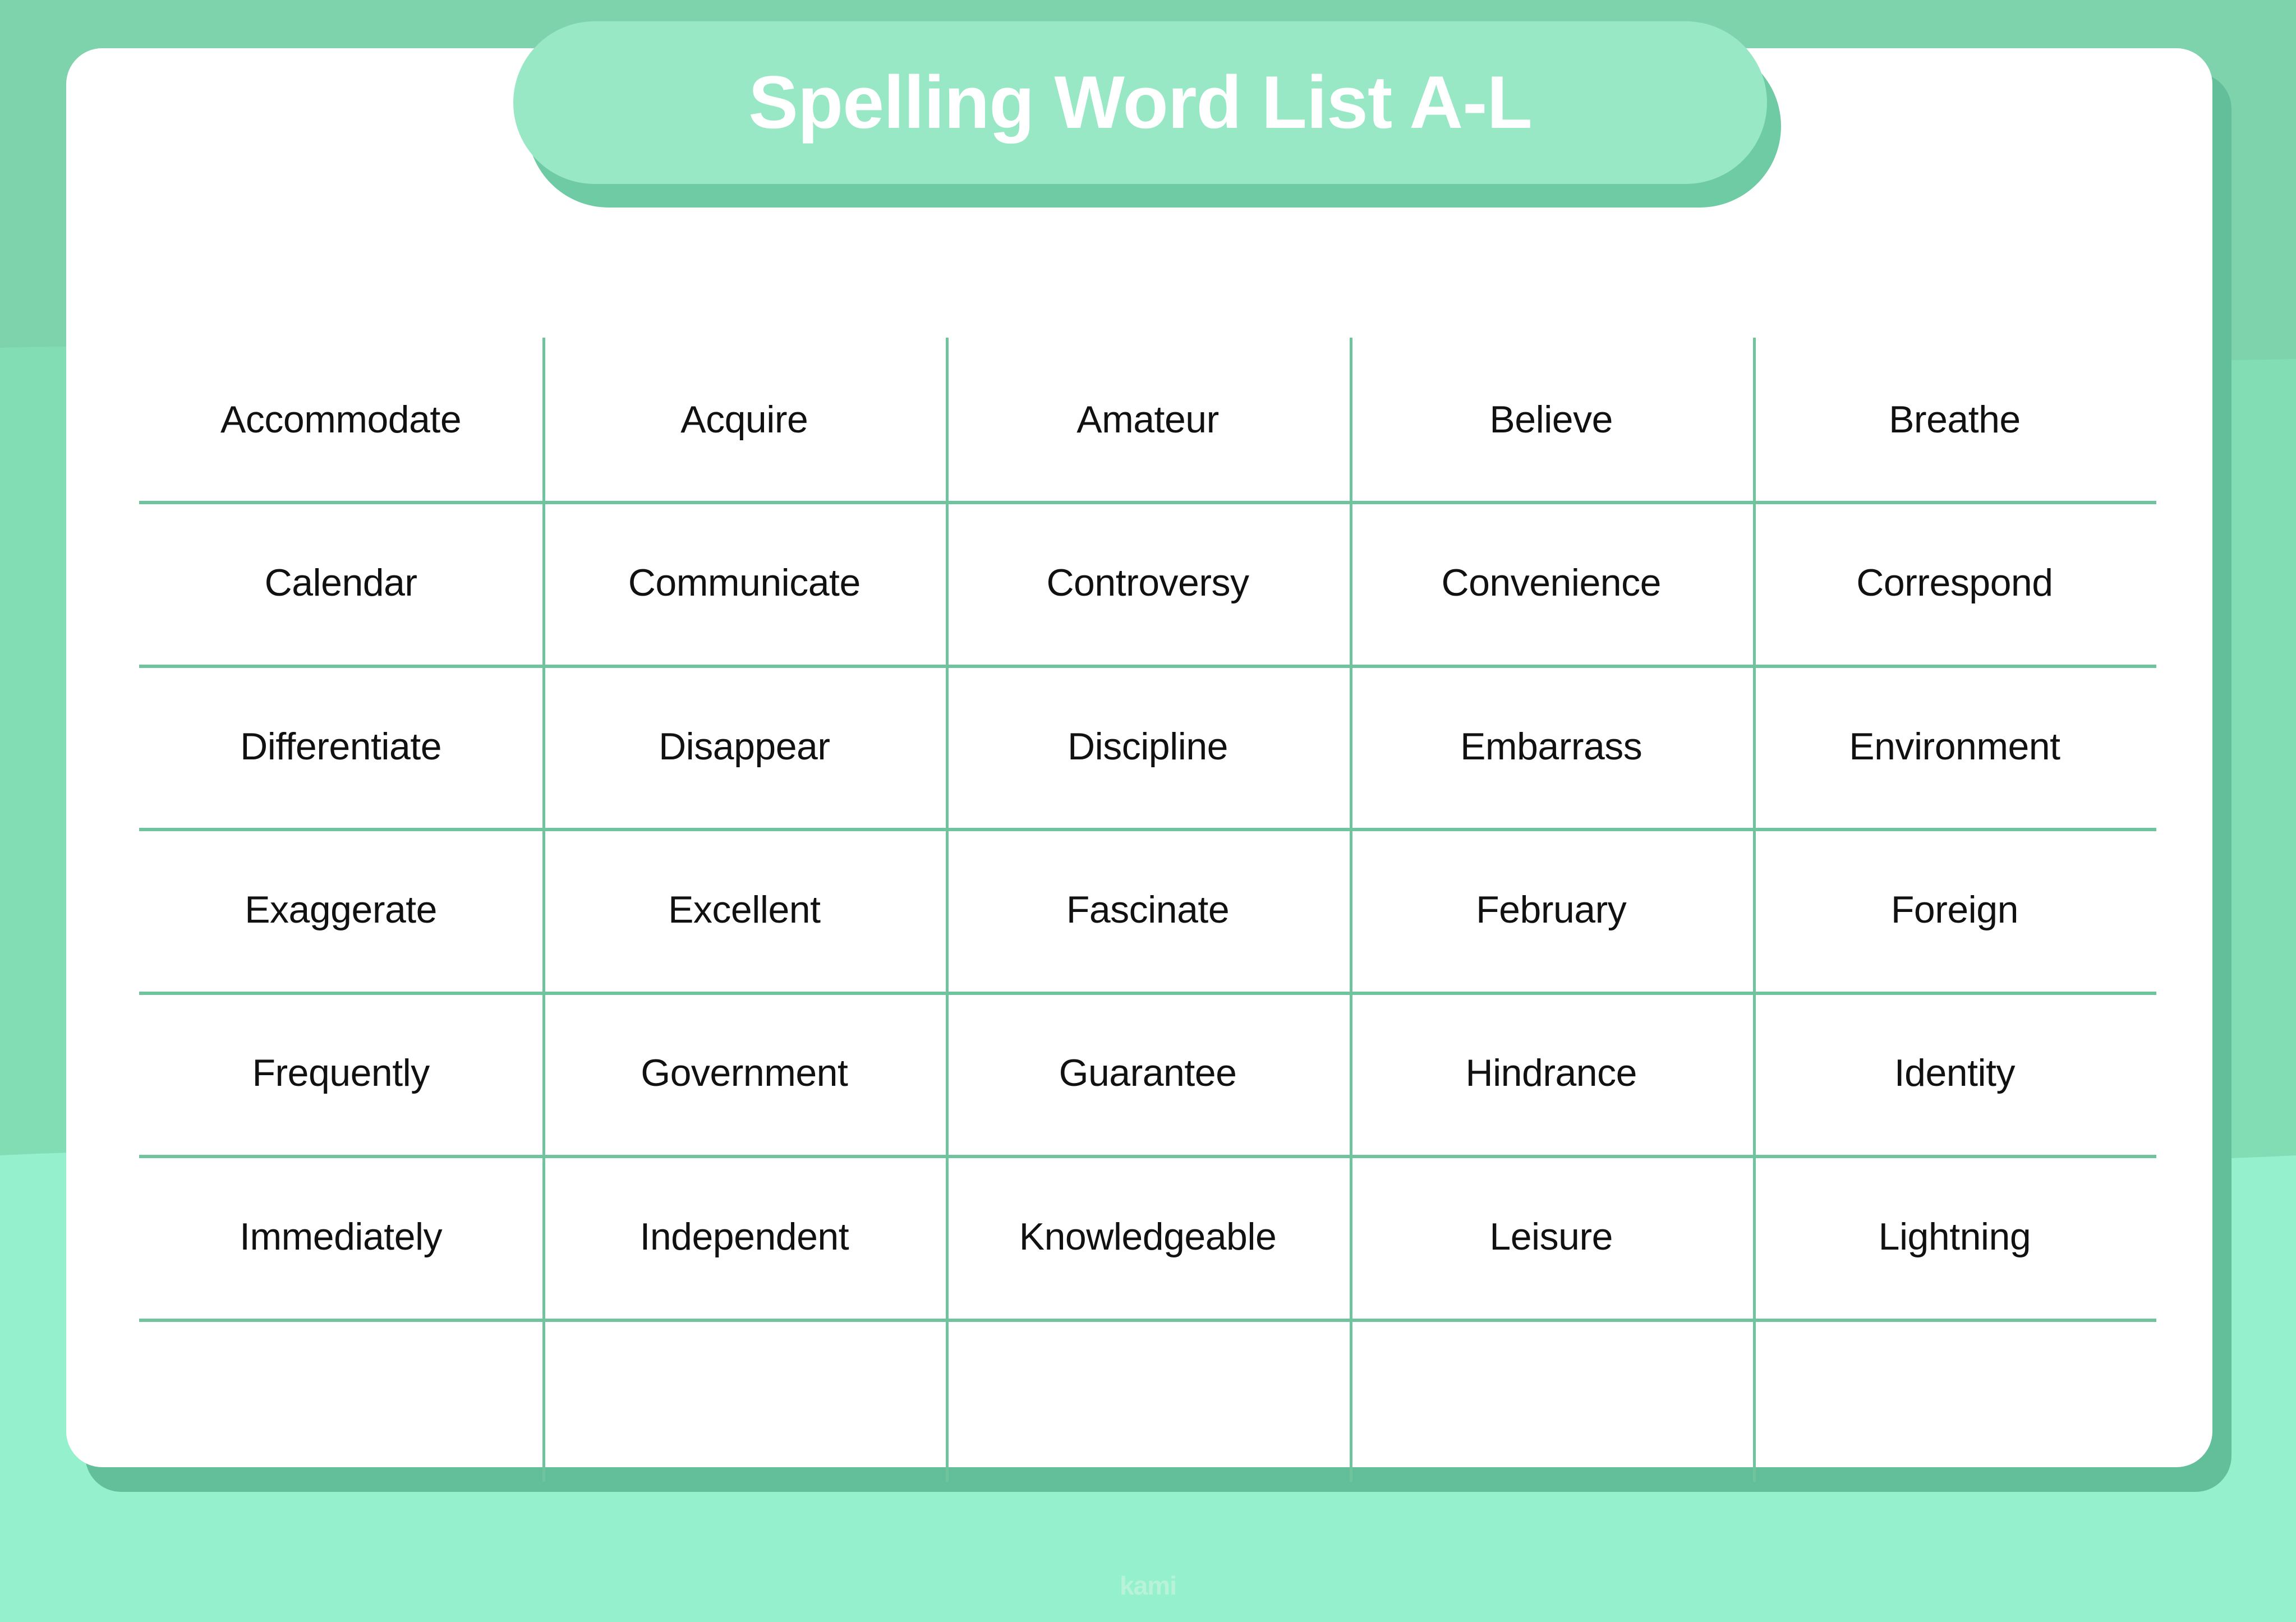  Describe the element at coordinates (340, 746) in the screenshot. I see `word-cell: Differentiate` at that location.